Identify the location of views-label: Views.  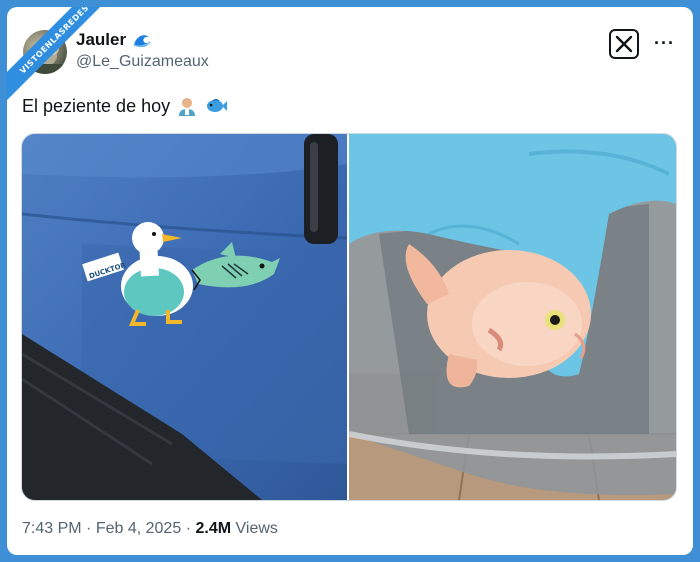
(256, 528).